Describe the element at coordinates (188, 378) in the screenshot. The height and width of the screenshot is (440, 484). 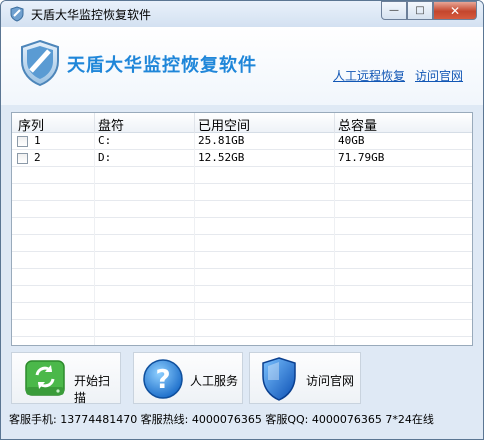
I see `manual-service-button: ? 人工服务` at that location.